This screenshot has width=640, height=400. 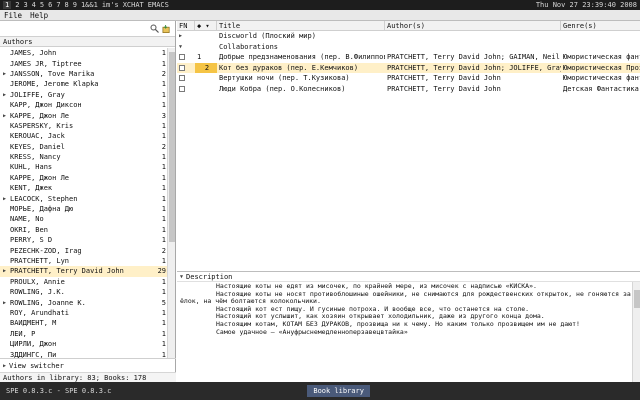 I want to click on author-book-count: 2, so click(x=163, y=146).